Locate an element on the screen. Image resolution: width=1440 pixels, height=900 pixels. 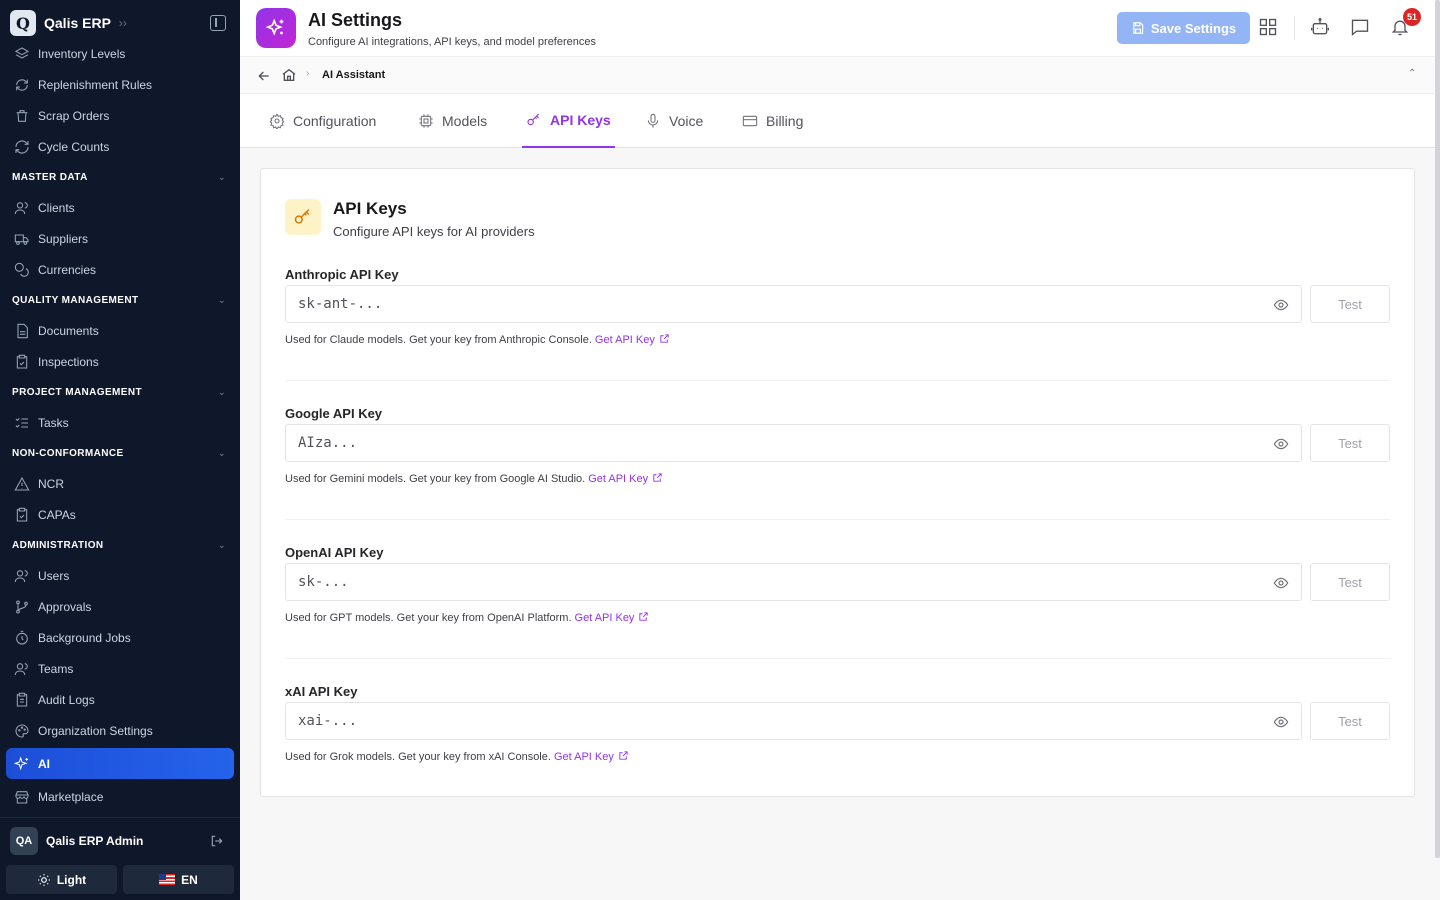
google-get-key-link: Get API Key is located at coordinates (625, 479).